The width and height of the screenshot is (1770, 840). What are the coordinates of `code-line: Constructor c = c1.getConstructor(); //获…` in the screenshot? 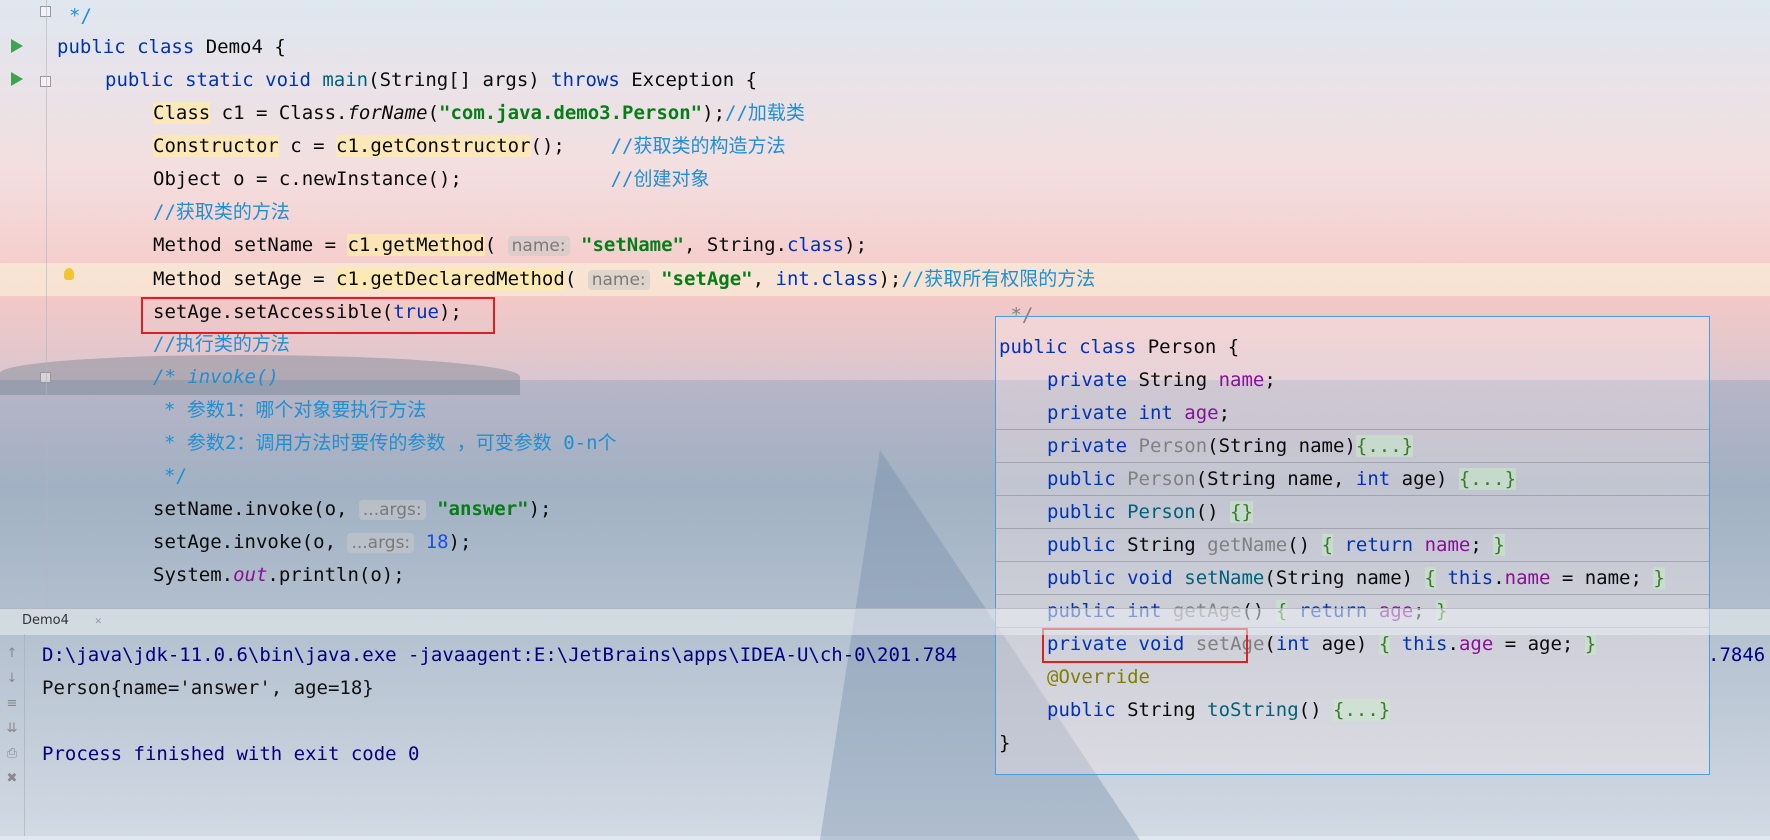 It's located at (469, 146).